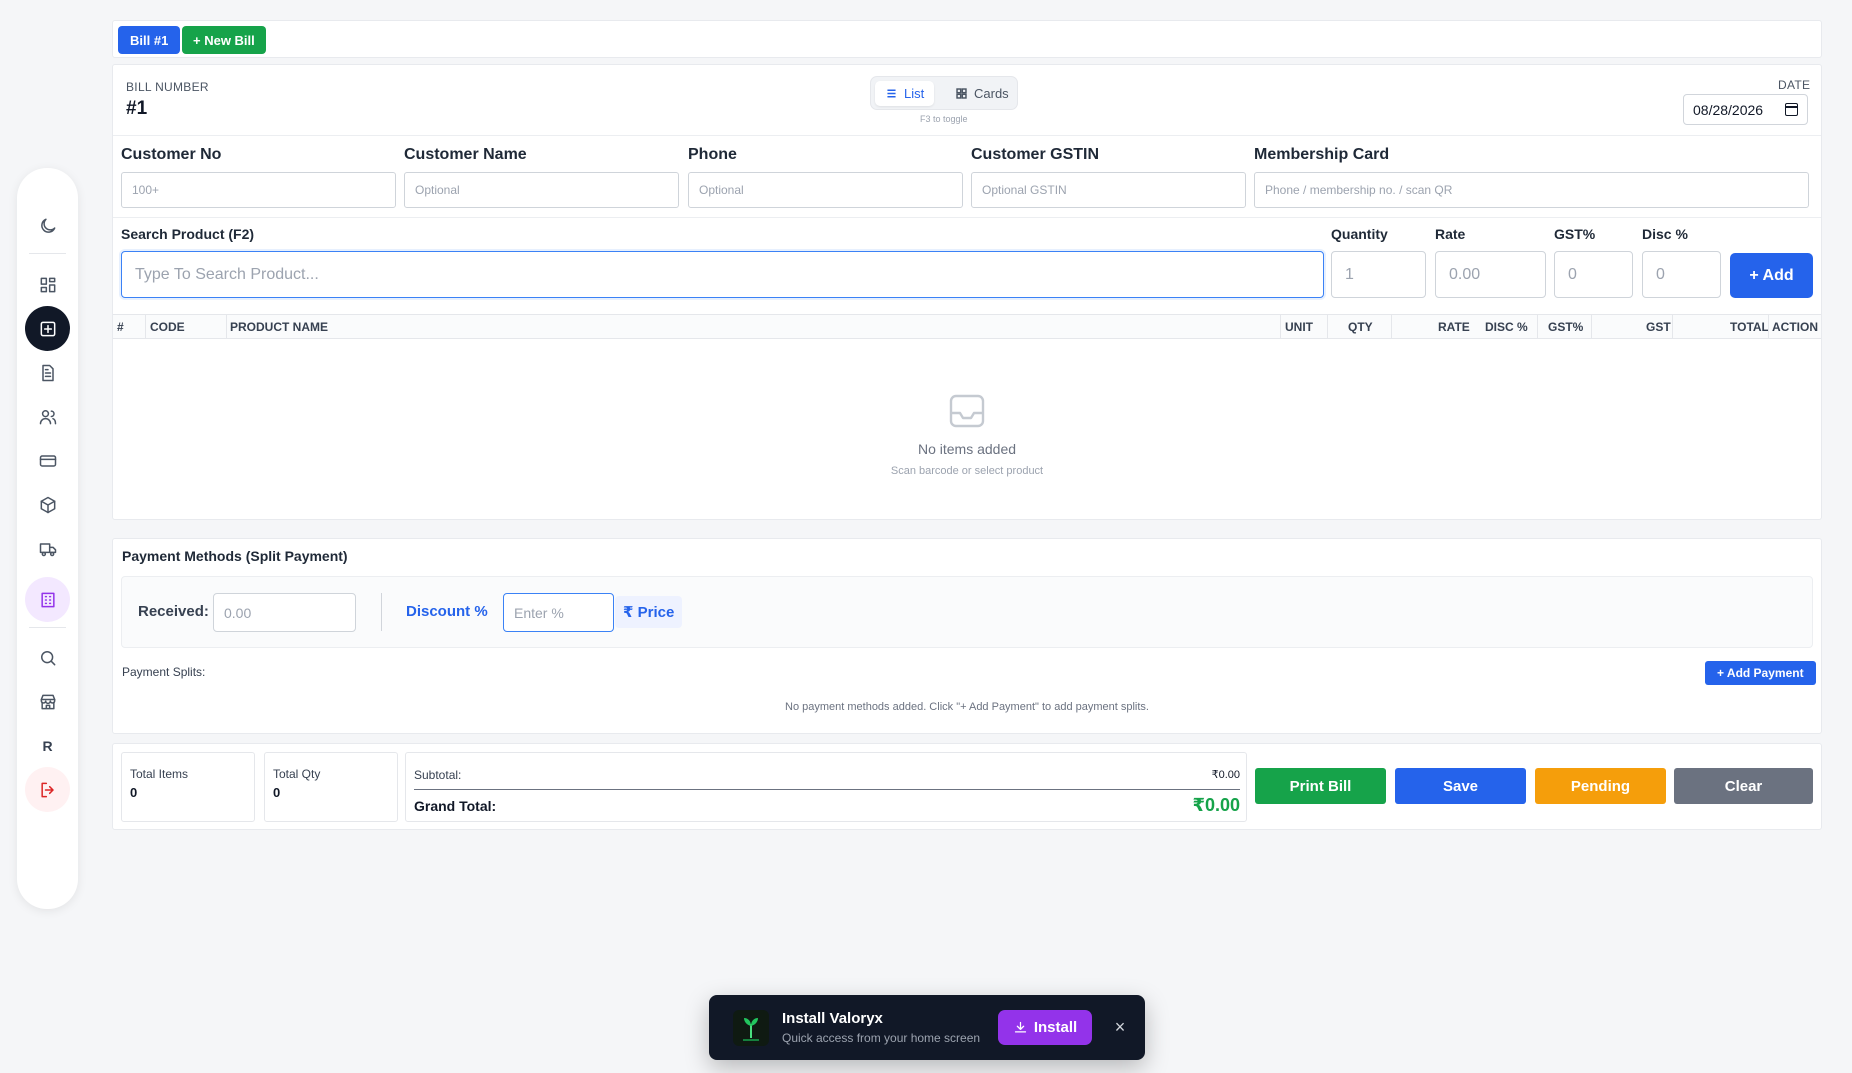 This screenshot has width=1852, height=1073. I want to click on received-input: 0.00, so click(284, 612).